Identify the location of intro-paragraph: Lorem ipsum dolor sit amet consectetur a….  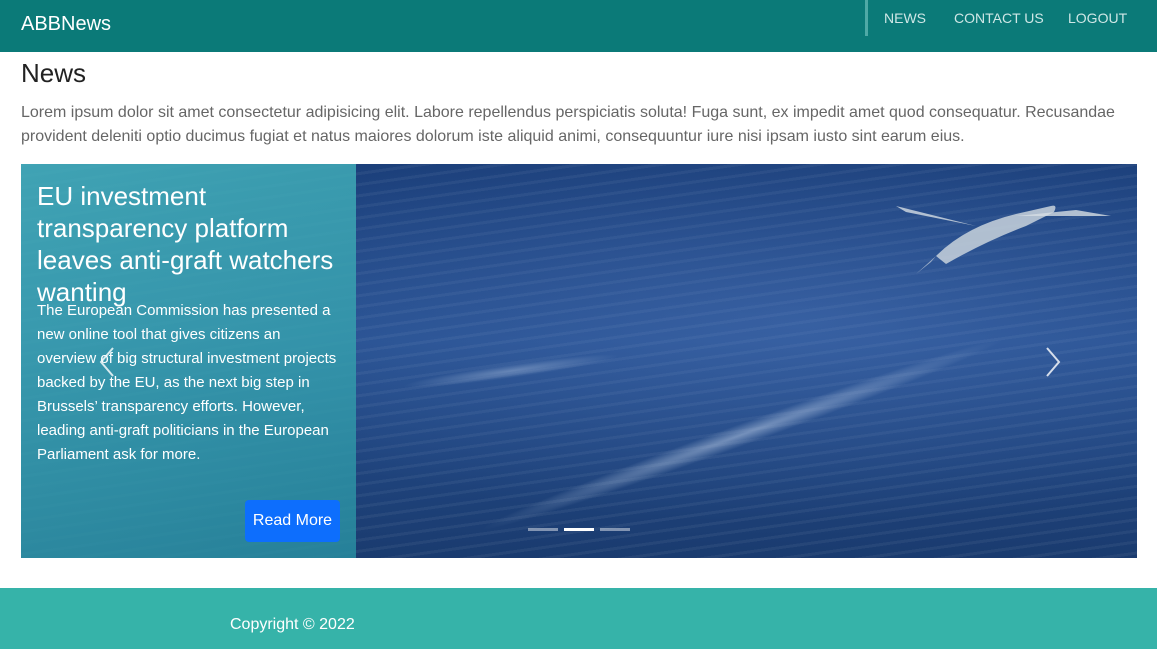
(568, 124).